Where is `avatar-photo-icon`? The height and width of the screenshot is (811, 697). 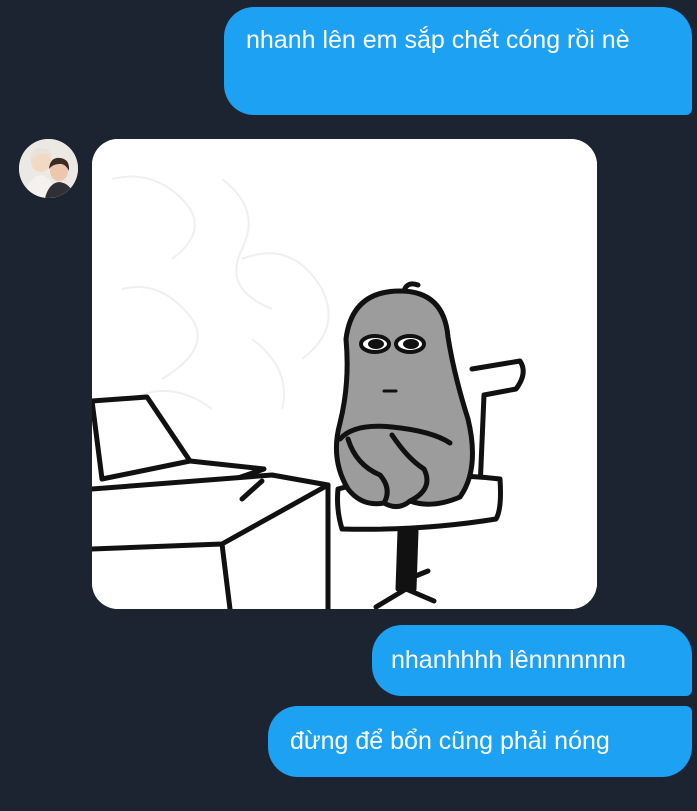
avatar-photo-icon is located at coordinates (48, 168).